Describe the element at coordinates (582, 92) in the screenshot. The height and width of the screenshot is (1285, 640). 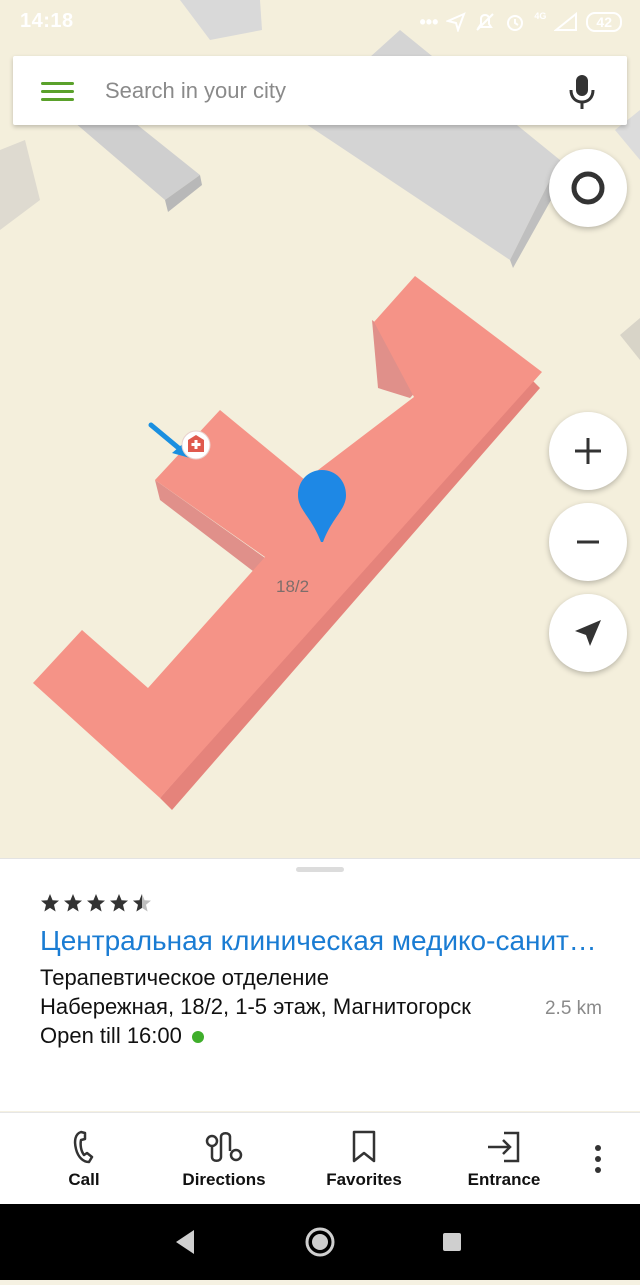
I see `microphone-icon` at that location.